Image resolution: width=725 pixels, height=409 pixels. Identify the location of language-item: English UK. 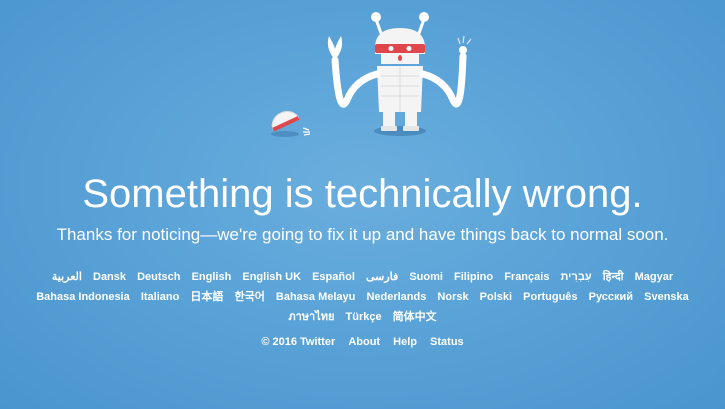
(271, 277).